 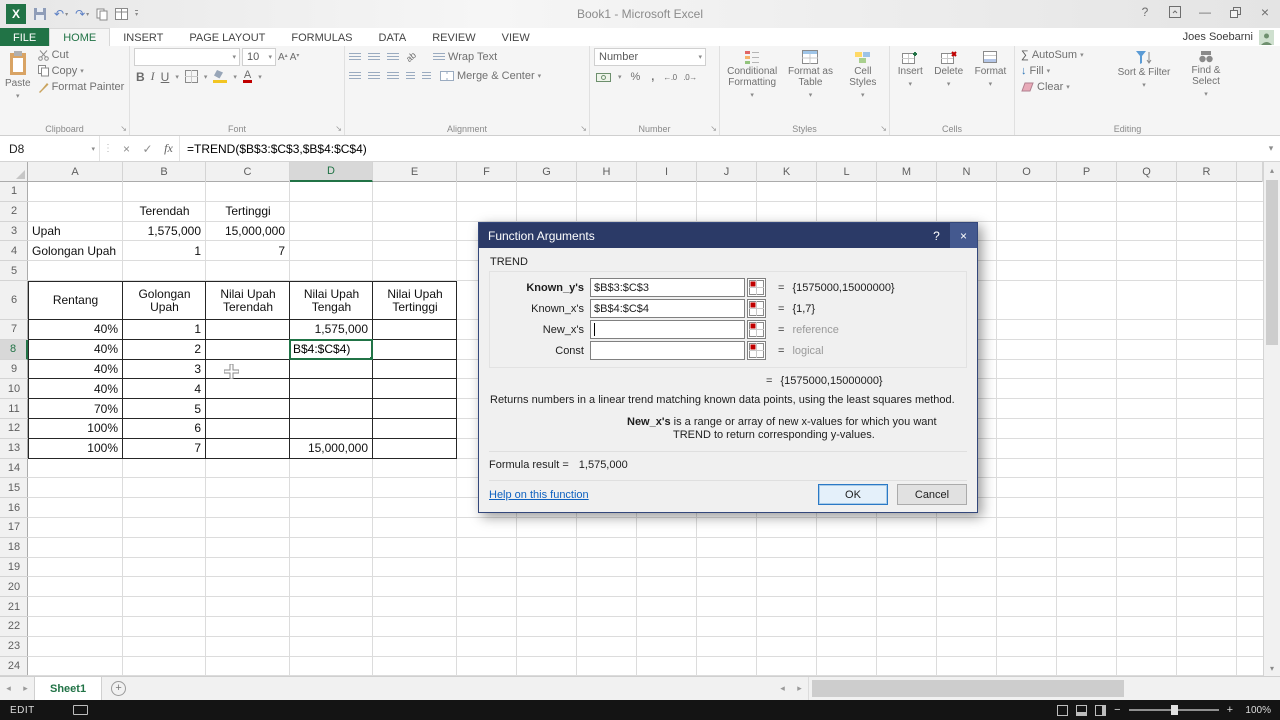 What do you see at coordinates (752, 84) in the screenshot?
I see `conditional-formatting-button: Conditional Formatting ▾` at bounding box center [752, 84].